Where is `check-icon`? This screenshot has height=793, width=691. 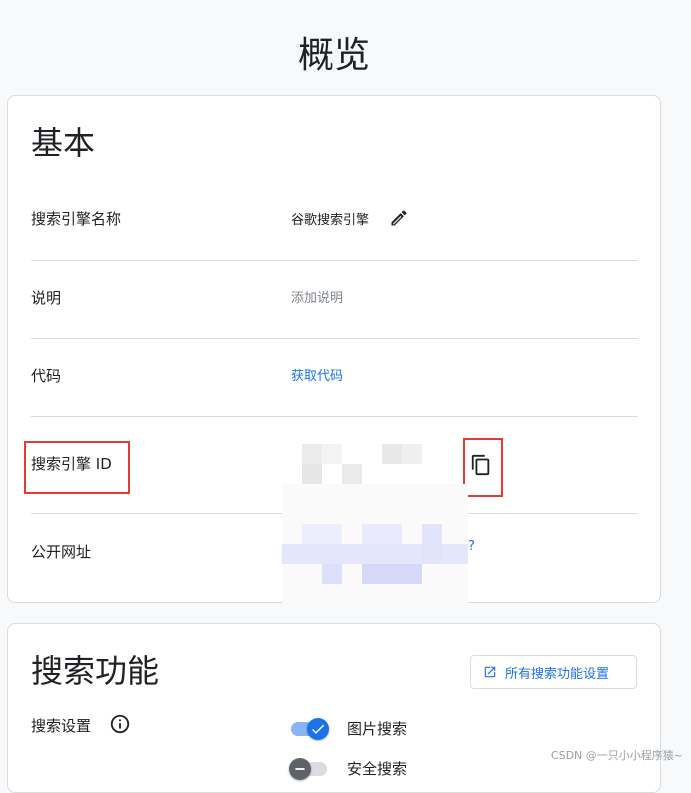 check-icon is located at coordinates (318, 729).